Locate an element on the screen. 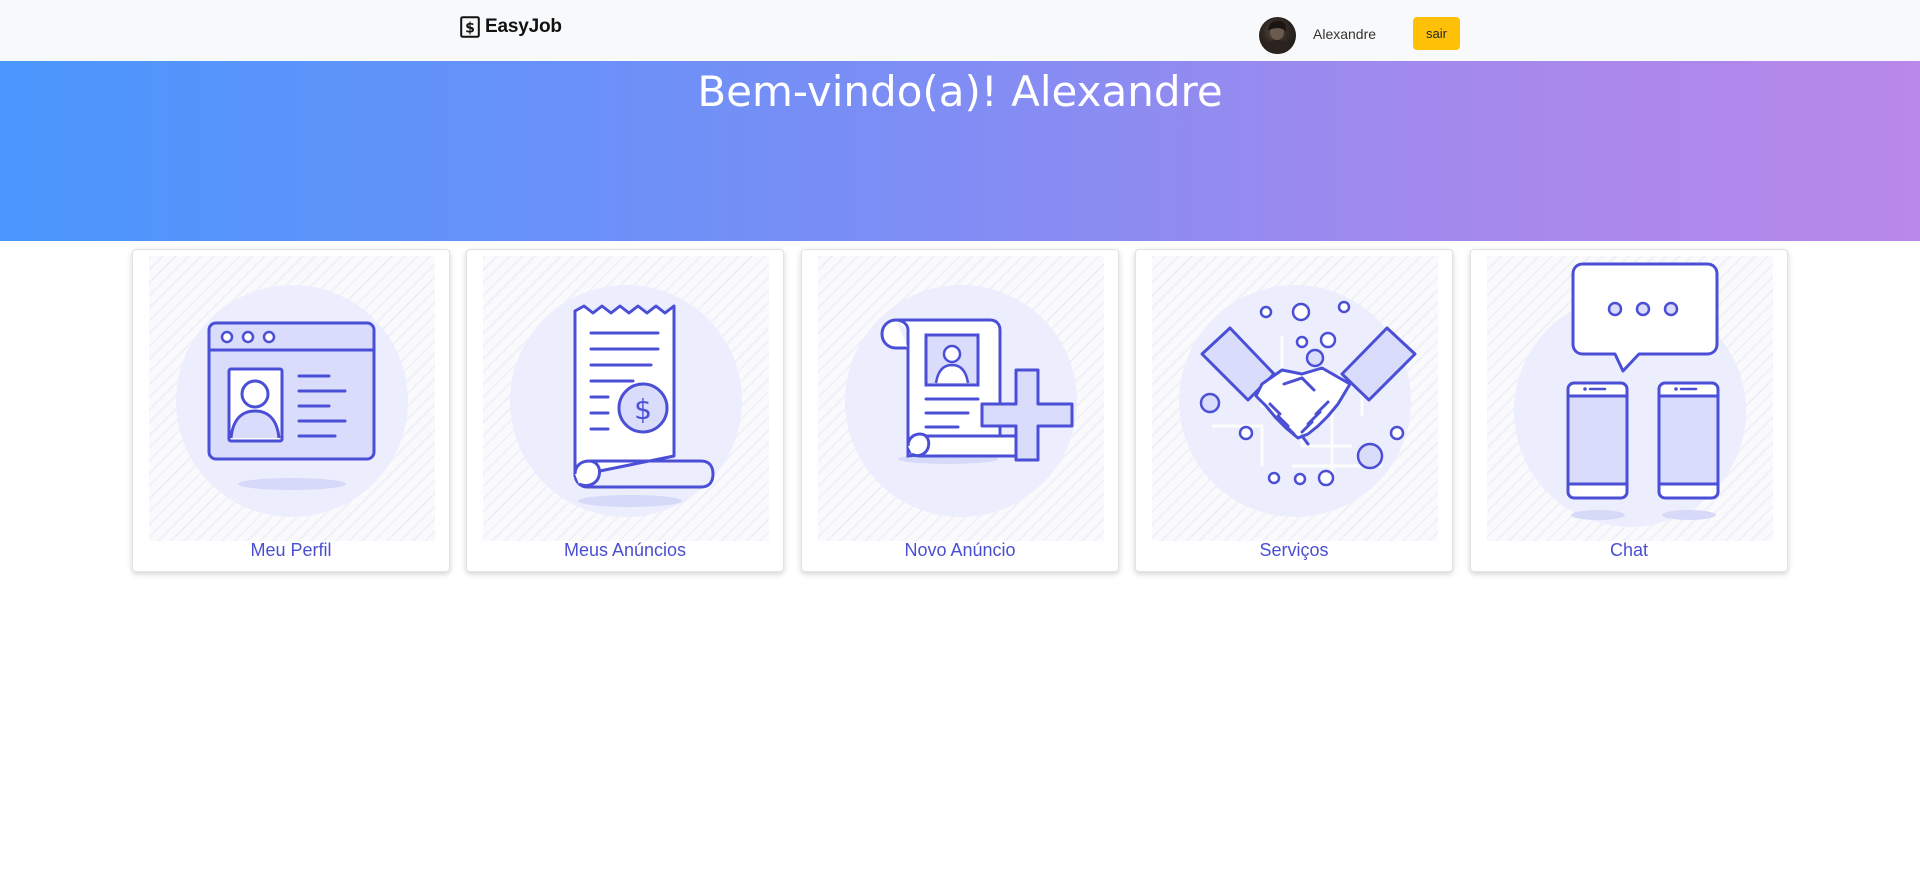 The width and height of the screenshot is (1920, 880). user-photo is located at coordinates (1277, 37).